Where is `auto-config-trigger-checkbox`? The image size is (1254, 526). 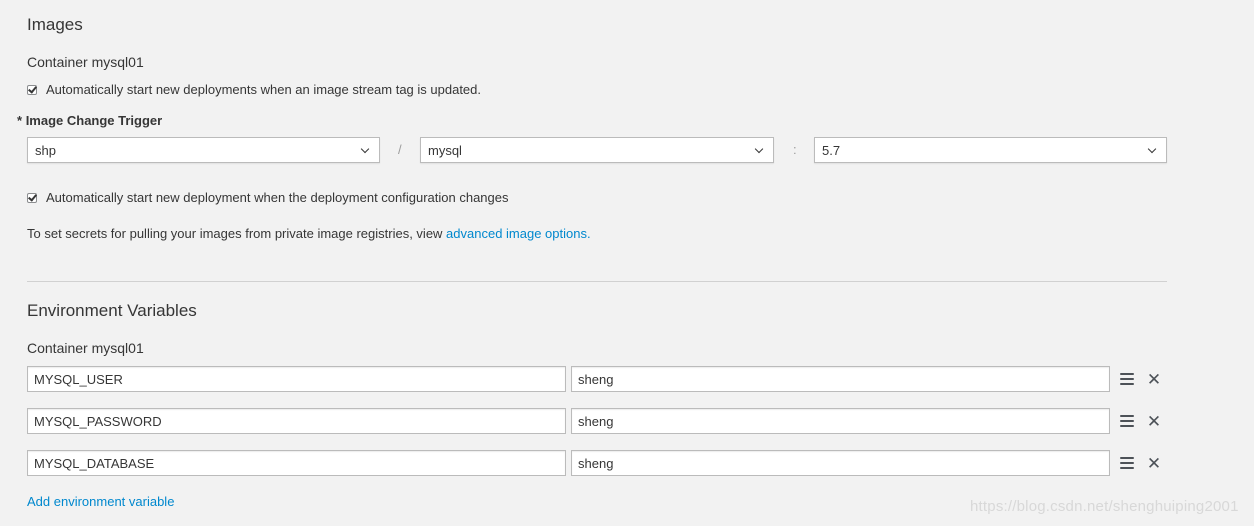
auto-config-trigger-checkbox is located at coordinates (32, 197).